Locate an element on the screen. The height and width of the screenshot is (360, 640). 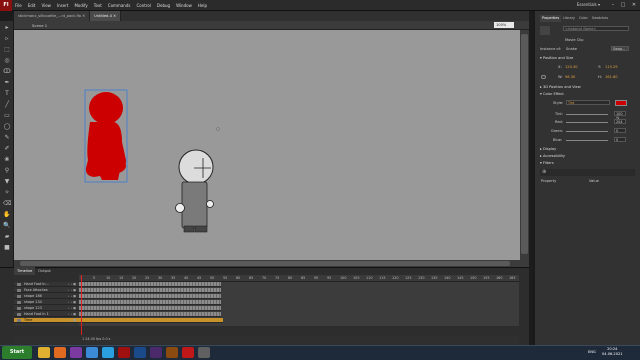
filters-section: ▾ Filters is located at coordinates (587, 163).